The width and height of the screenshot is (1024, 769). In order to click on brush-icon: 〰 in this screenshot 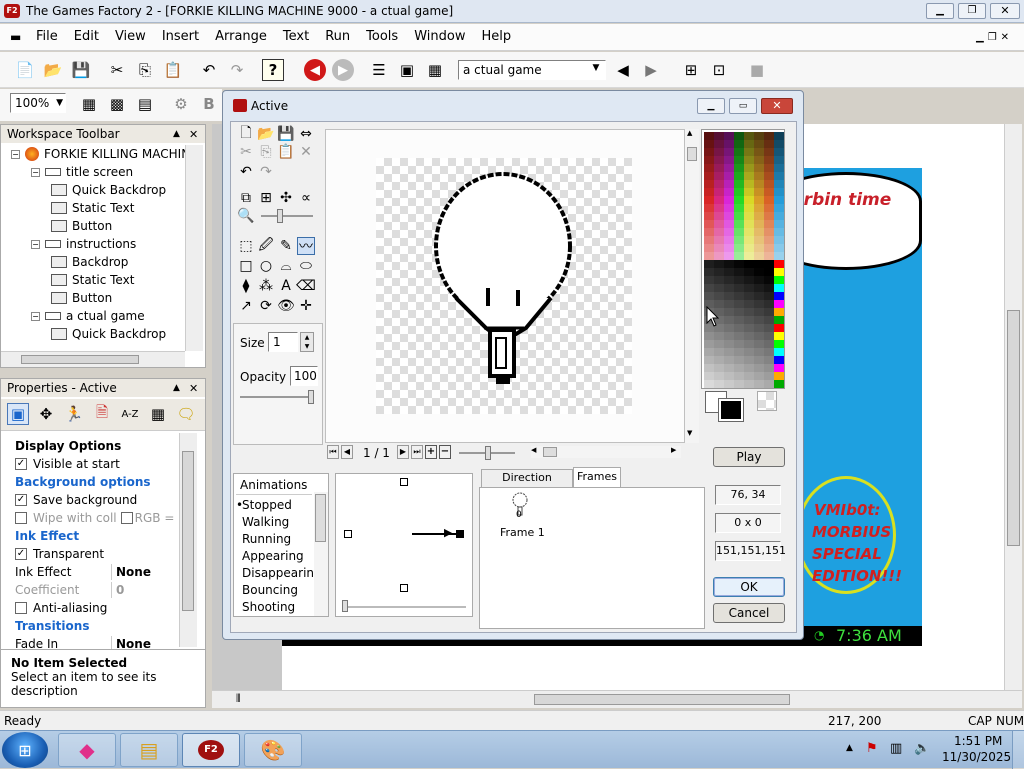, I will do `click(306, 246)`.